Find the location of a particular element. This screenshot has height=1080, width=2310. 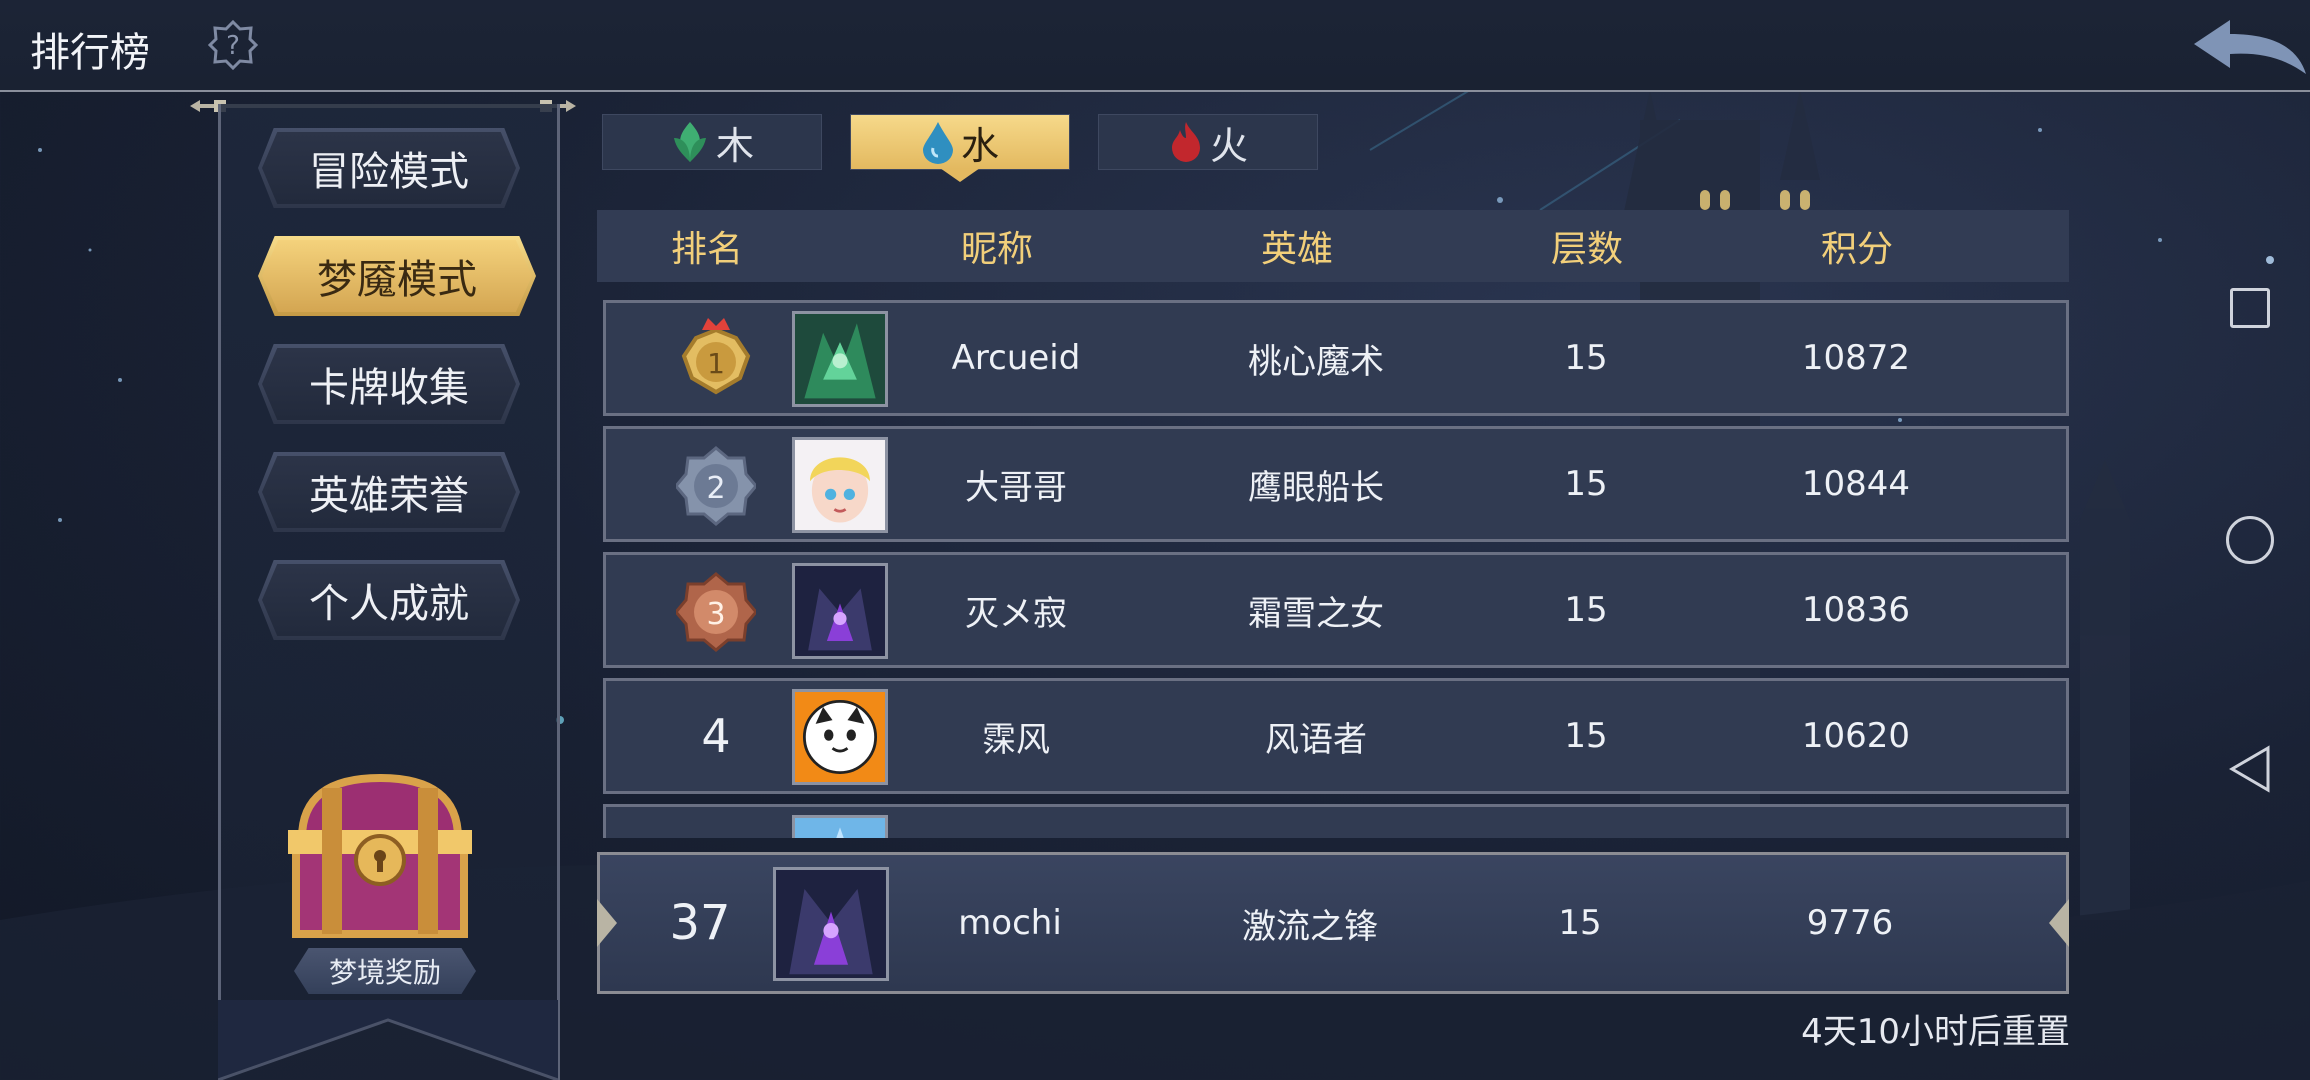

active-tab-pointer is located at coordinates (960, 175).